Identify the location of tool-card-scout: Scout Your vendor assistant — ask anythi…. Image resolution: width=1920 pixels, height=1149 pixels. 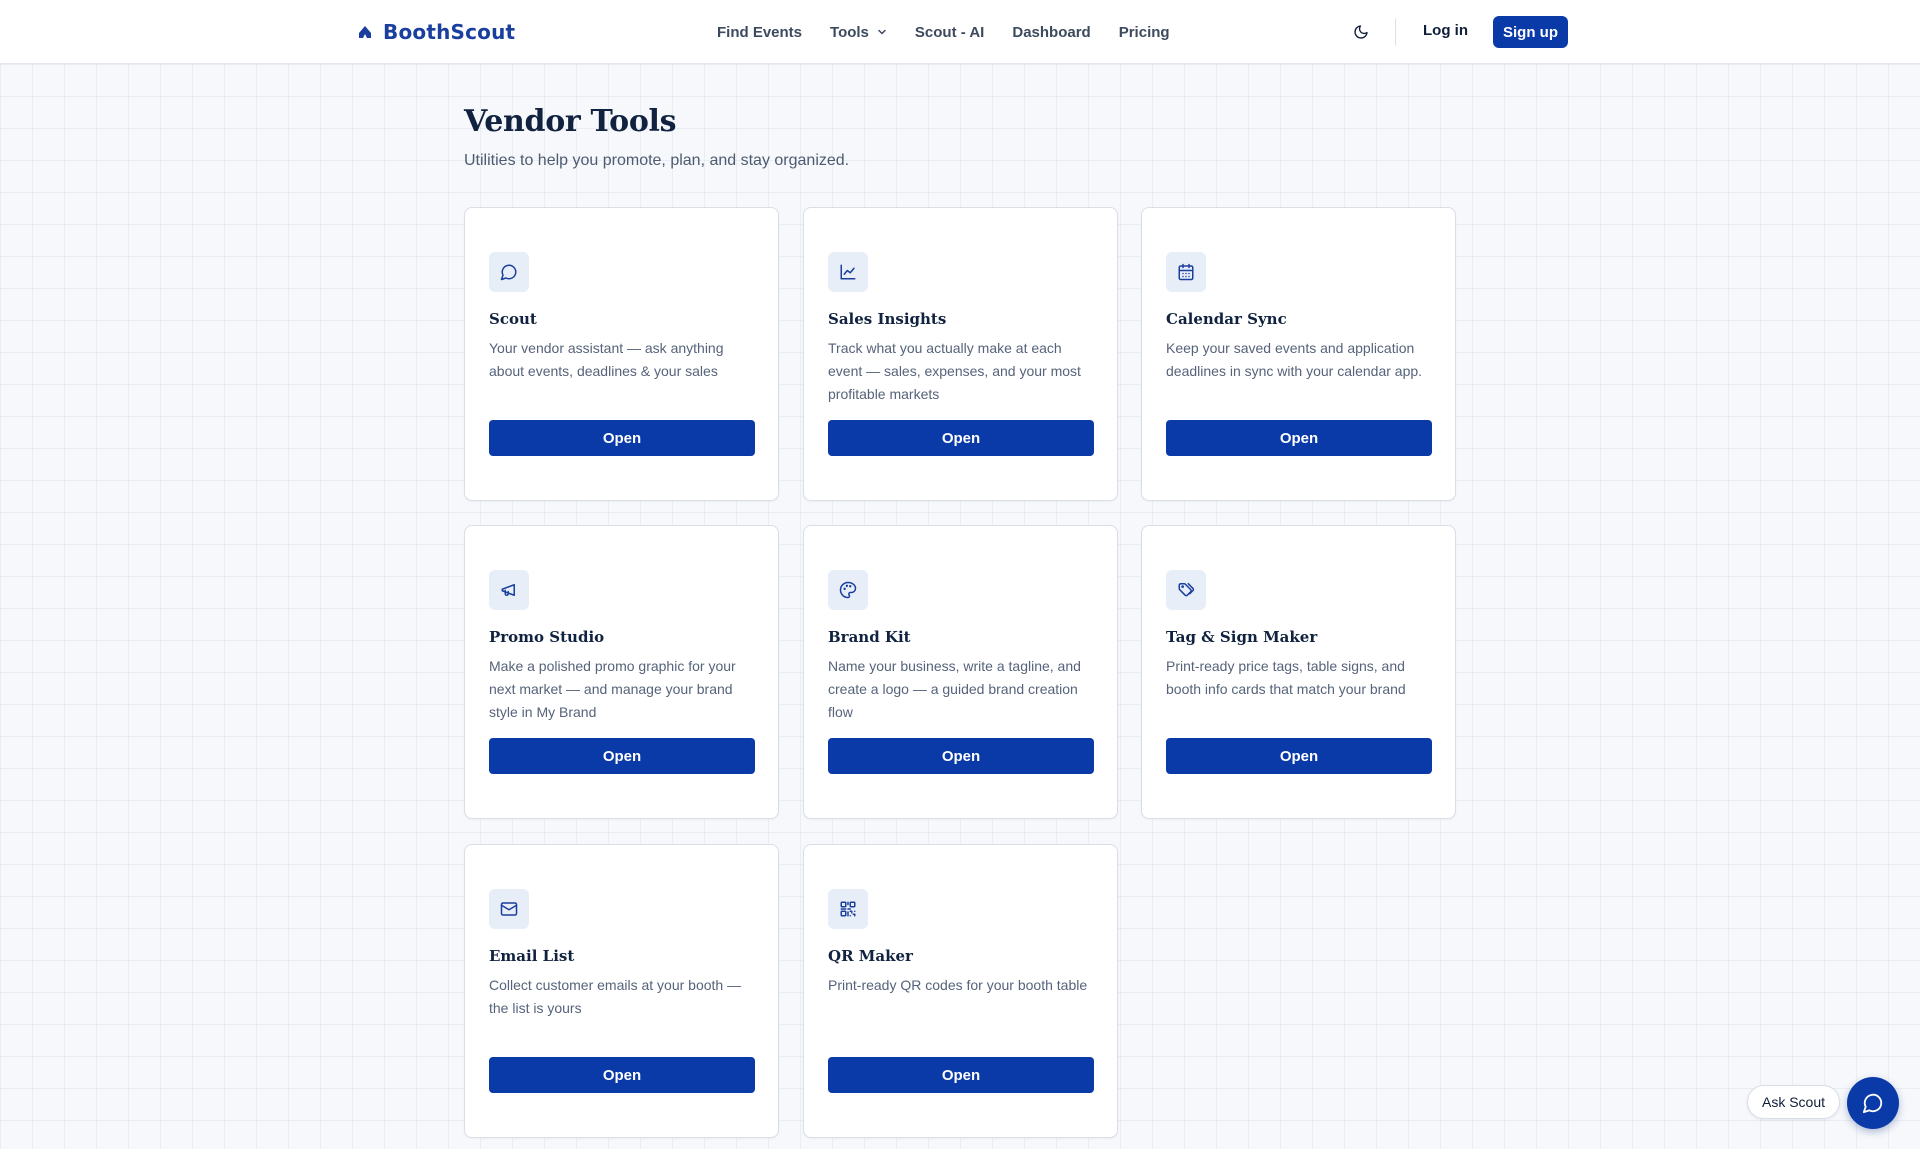
(621, 354).